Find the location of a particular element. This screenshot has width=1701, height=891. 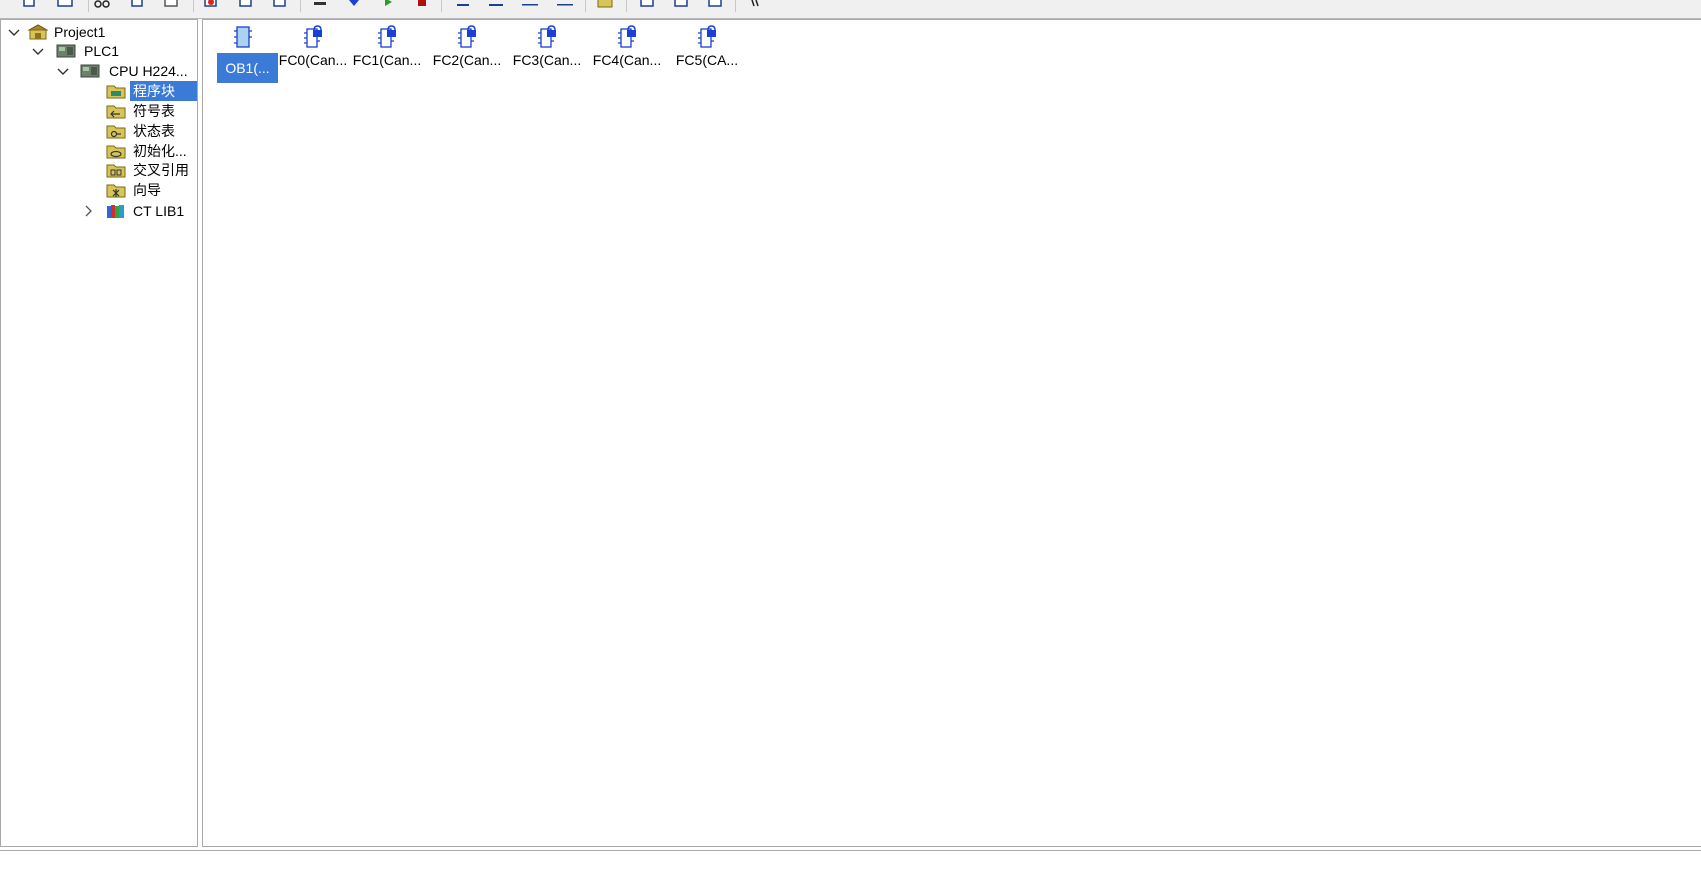

window-vertical-icon is located at coordinates (715, 4).